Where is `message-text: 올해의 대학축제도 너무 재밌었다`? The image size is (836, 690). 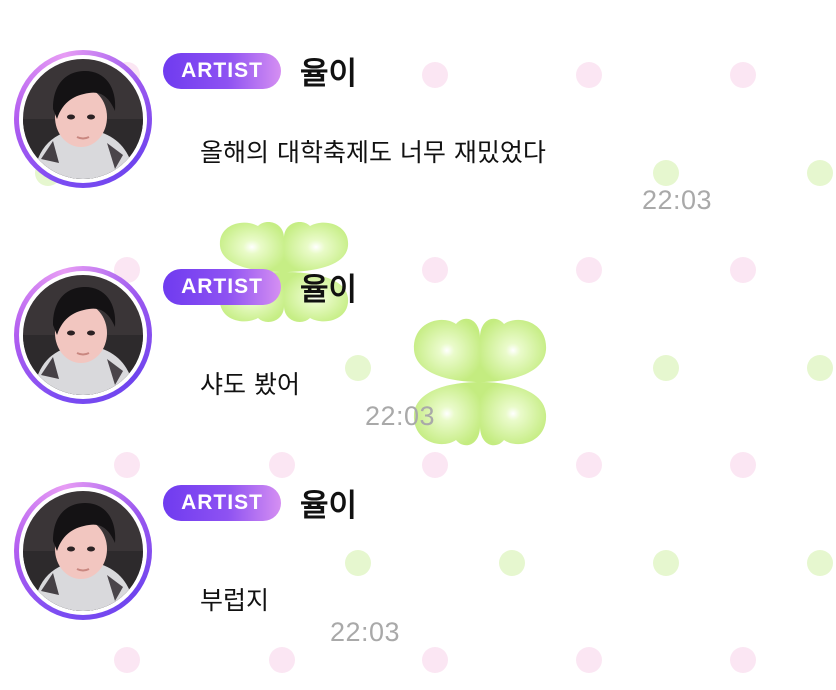
message-text: 올해의 대학축제도 너무 재밌었다 is located at coordinates (373, 152).